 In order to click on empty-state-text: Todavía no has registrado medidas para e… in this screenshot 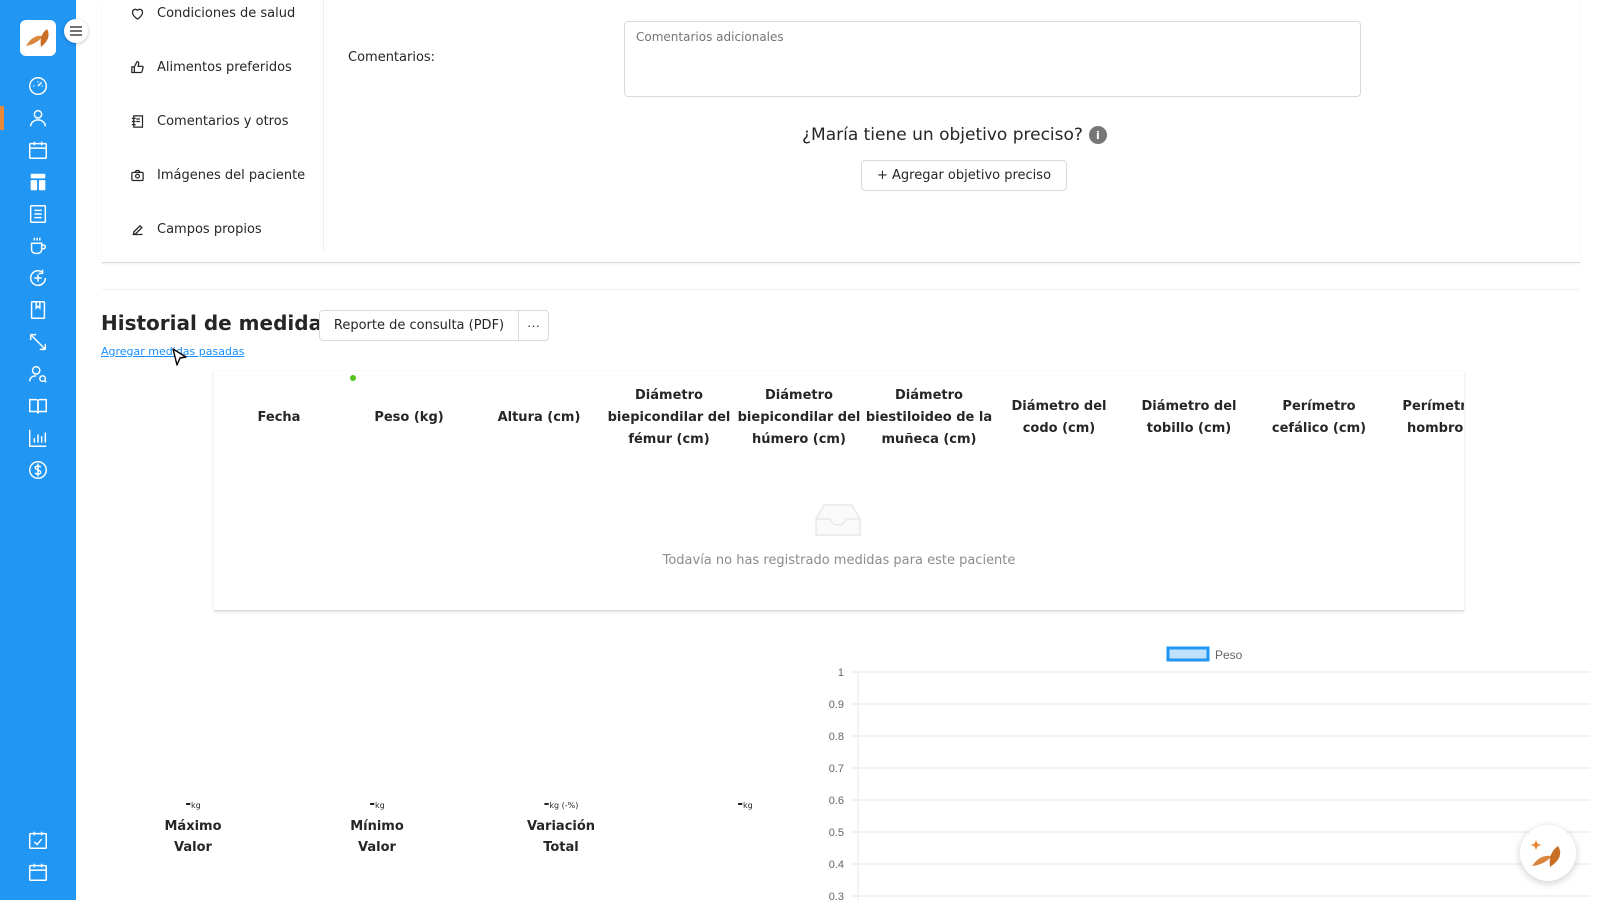, I will do `click(839, 560)`.